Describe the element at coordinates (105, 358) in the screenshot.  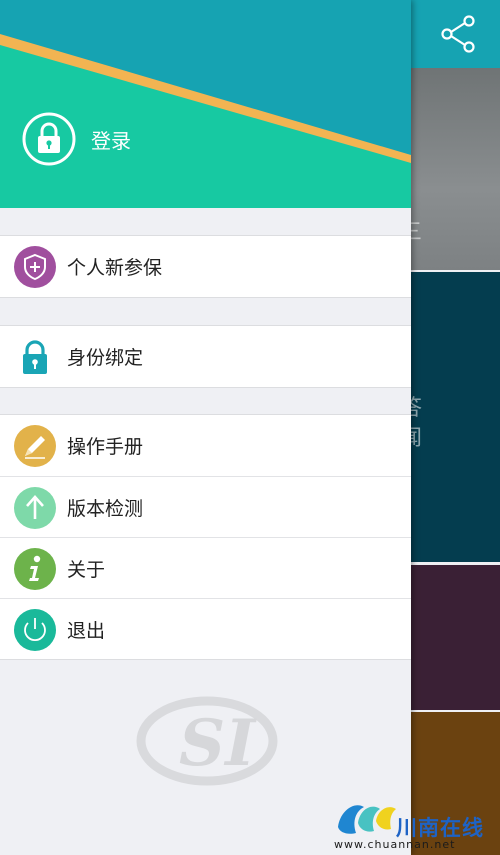
I see `menu-item-label: 身份绑定` at that location.